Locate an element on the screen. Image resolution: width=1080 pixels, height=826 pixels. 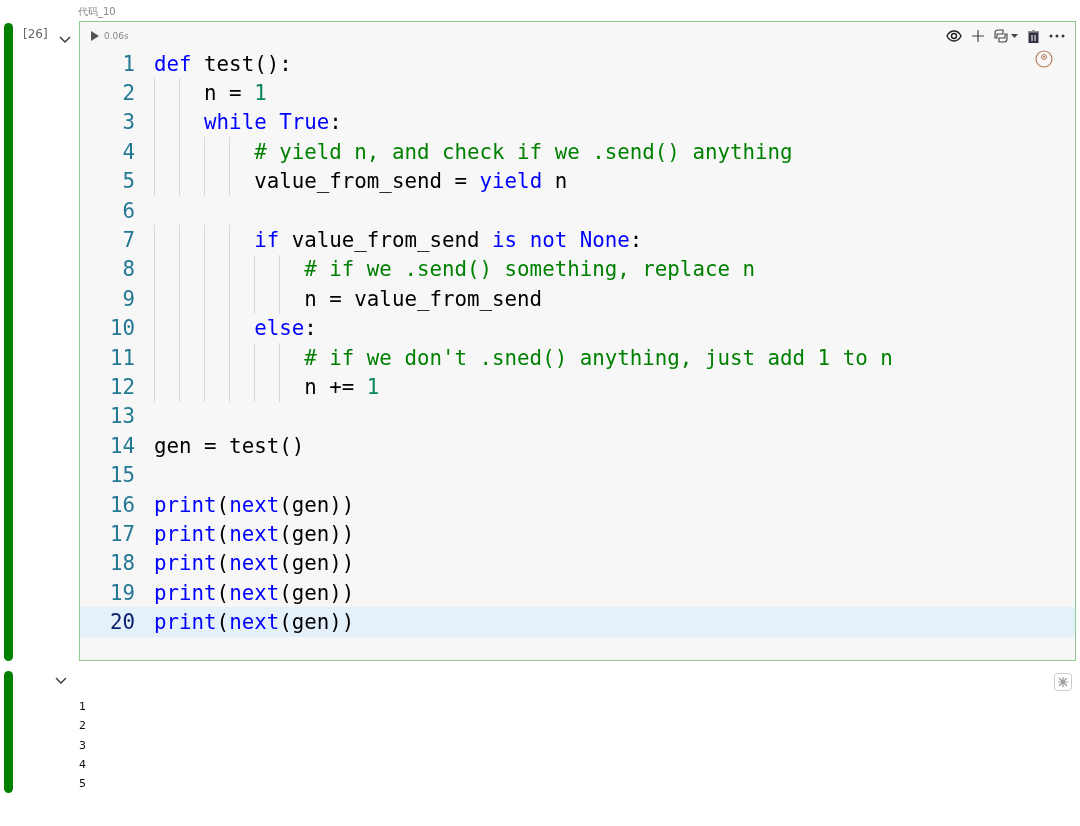
code-text: n = value_from_send is located at coordinates (348, 299).